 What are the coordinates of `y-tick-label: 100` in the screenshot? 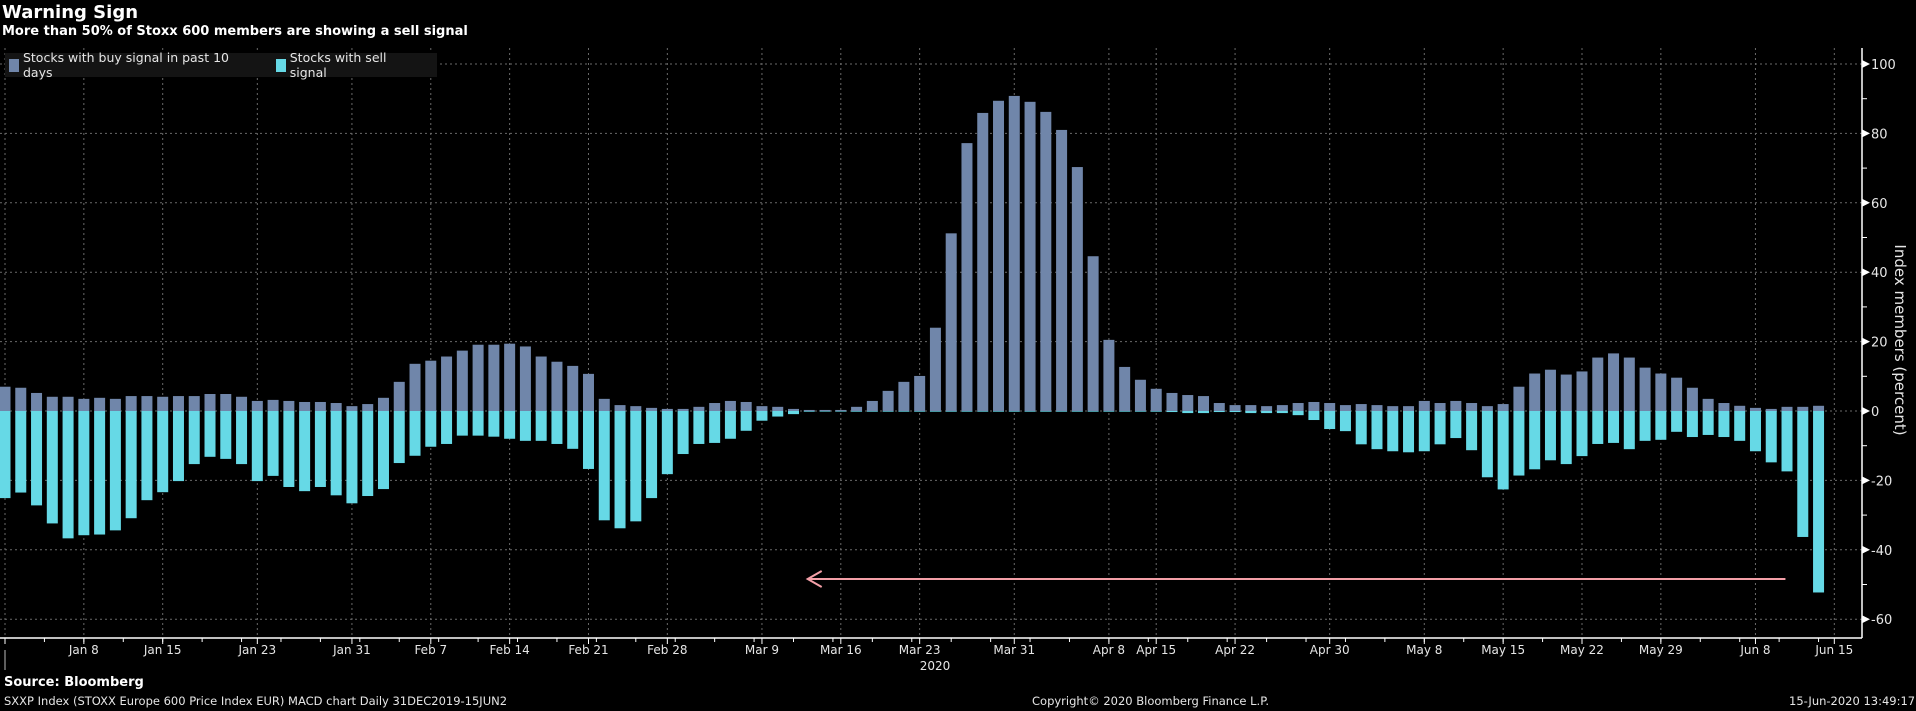 It's located at (1883, 65).